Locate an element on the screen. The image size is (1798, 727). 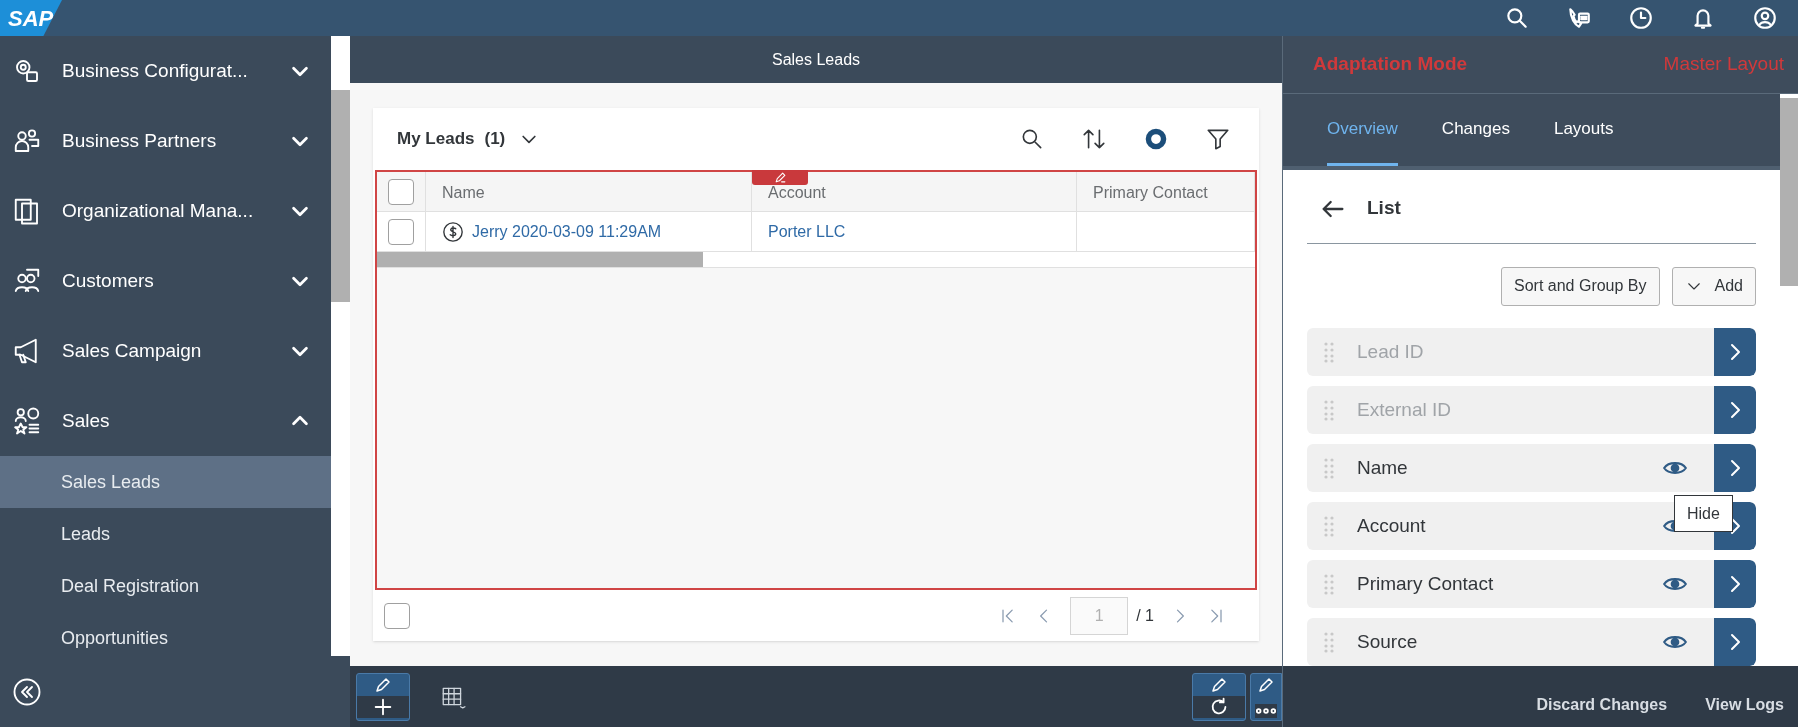
tab: Overview is located at coordinates (1362, 130).